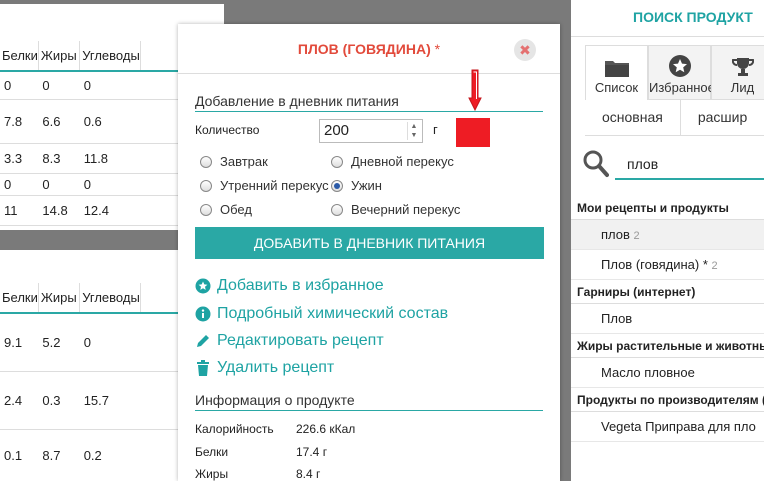 The image size is (764, 481). What do you see at coordinates (203, 341) in the screenshot?
I see `pencil-icon` at bounding box center [203, 341].